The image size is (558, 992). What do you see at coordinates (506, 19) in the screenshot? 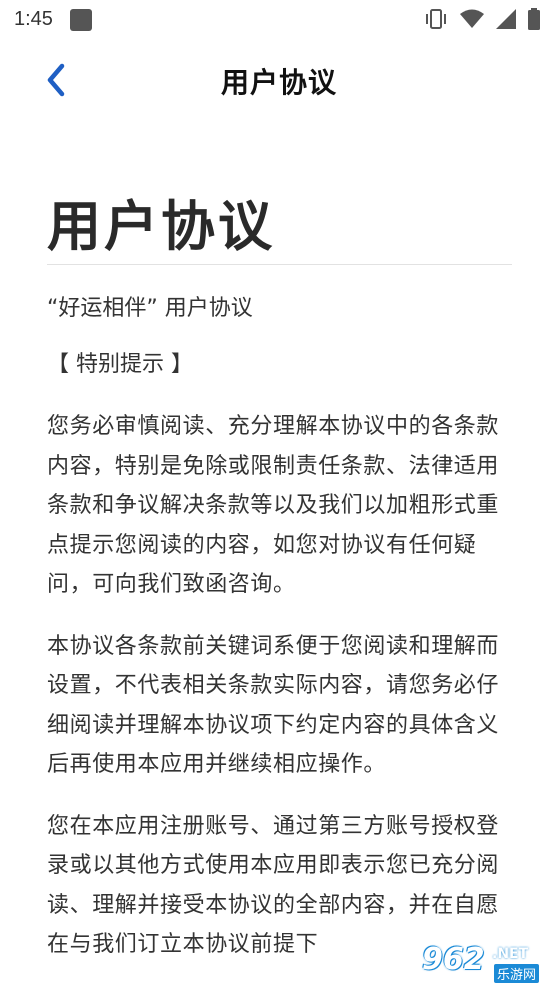
I see `signal-icon` at bounding box center [506, 19].